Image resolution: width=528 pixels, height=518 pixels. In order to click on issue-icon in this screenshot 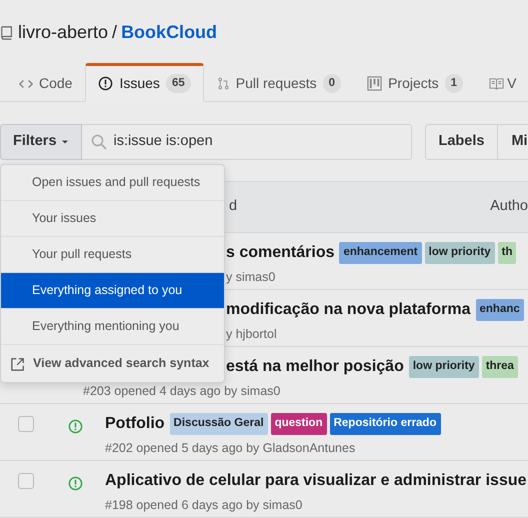, I will do `click(106, 83)`.